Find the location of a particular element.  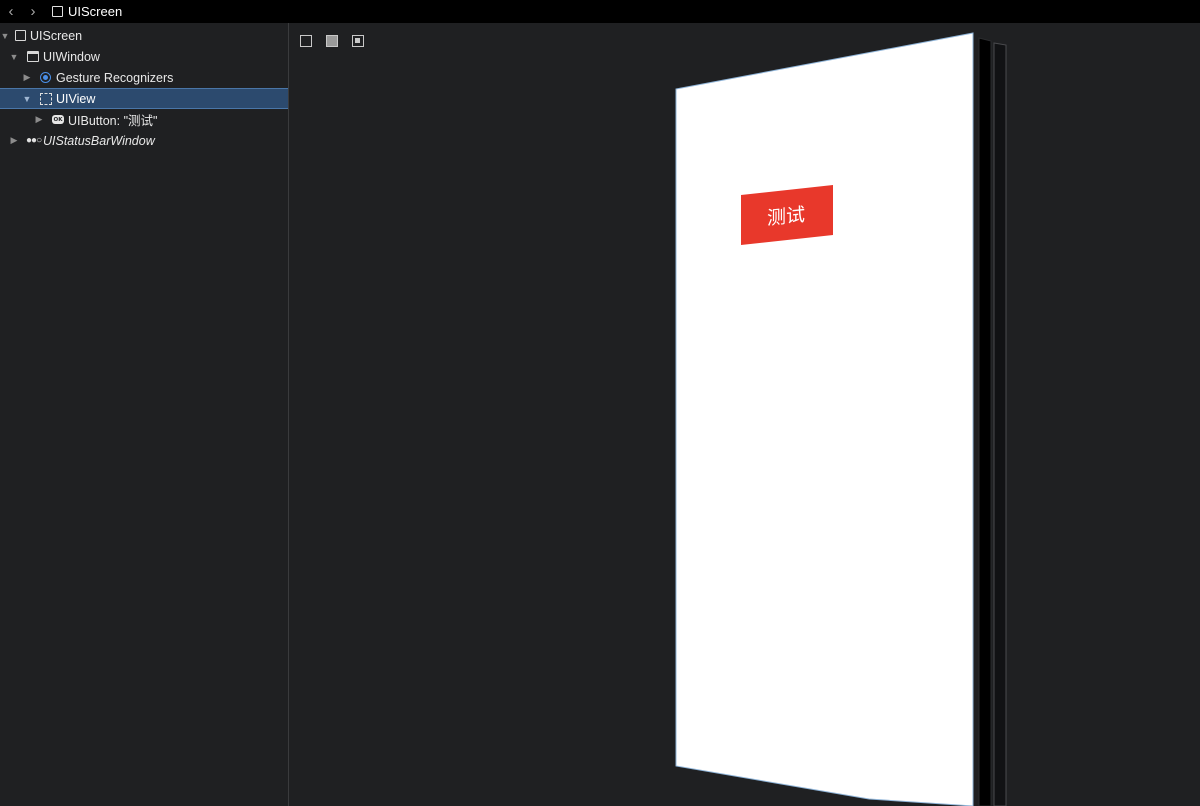

gesture-recognizer-icon is located at coordinates (45, 77).